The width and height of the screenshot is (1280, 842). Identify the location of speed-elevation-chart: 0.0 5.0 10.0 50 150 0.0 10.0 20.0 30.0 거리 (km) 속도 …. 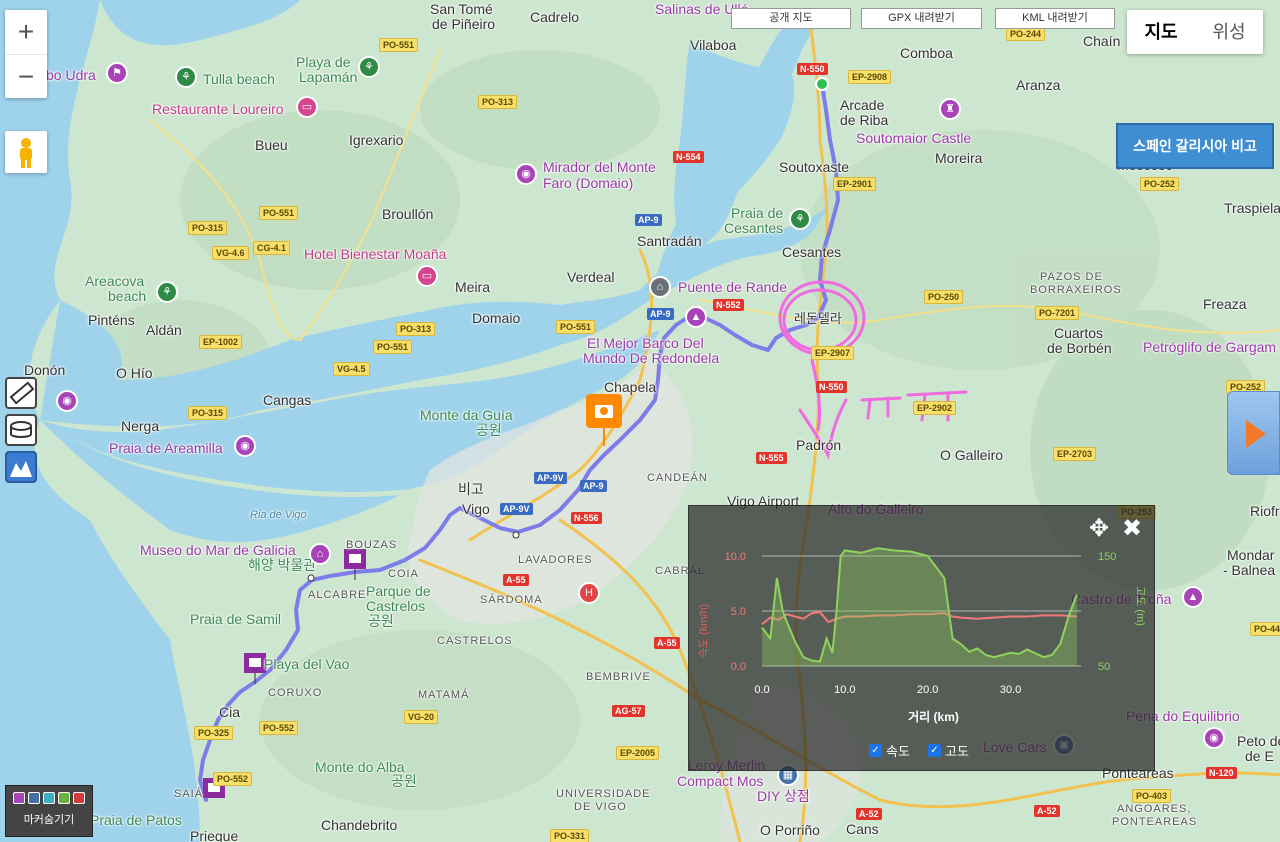
(921, 635).